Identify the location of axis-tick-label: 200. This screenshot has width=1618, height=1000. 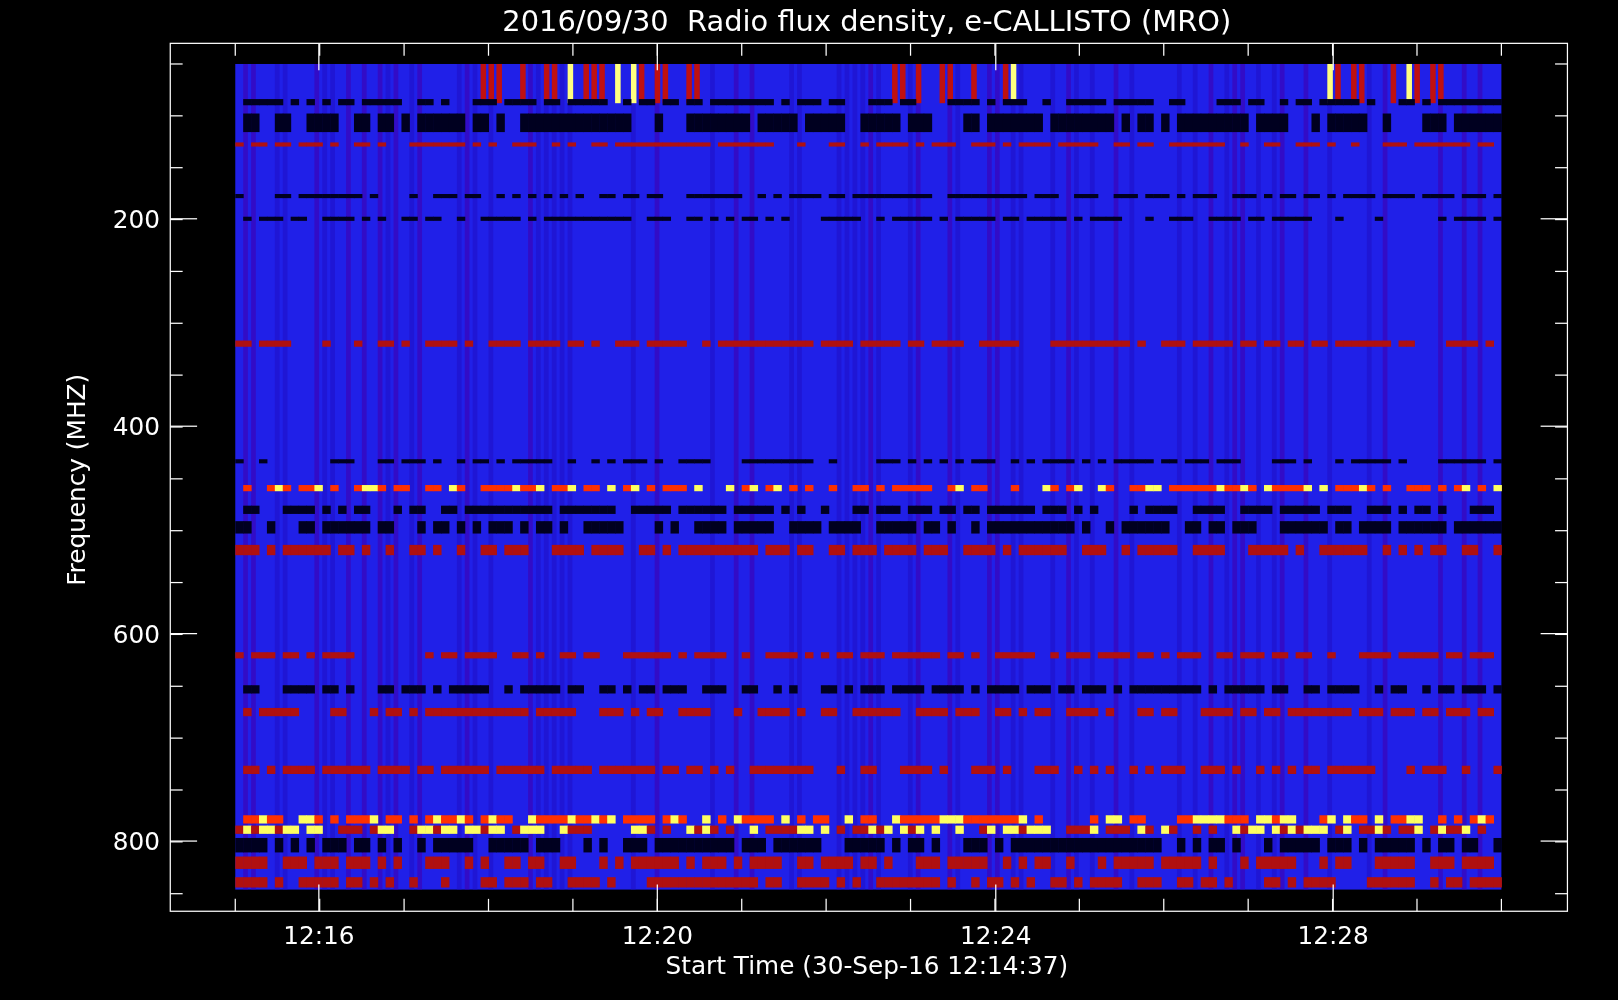
(136, 220).